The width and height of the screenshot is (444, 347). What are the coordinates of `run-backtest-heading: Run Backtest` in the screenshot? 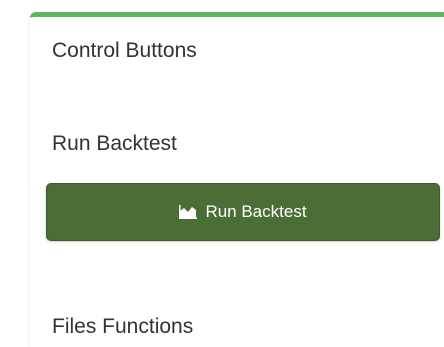 It's located at (114, 143).